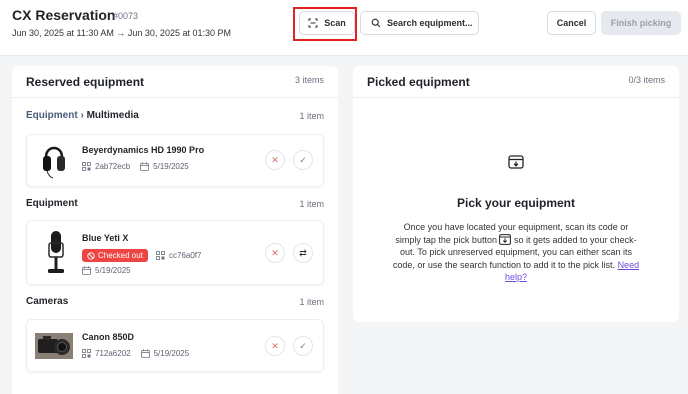 The height and width of the screenshot is (394, 688). I want to click on camera-image, so click(54, 346).